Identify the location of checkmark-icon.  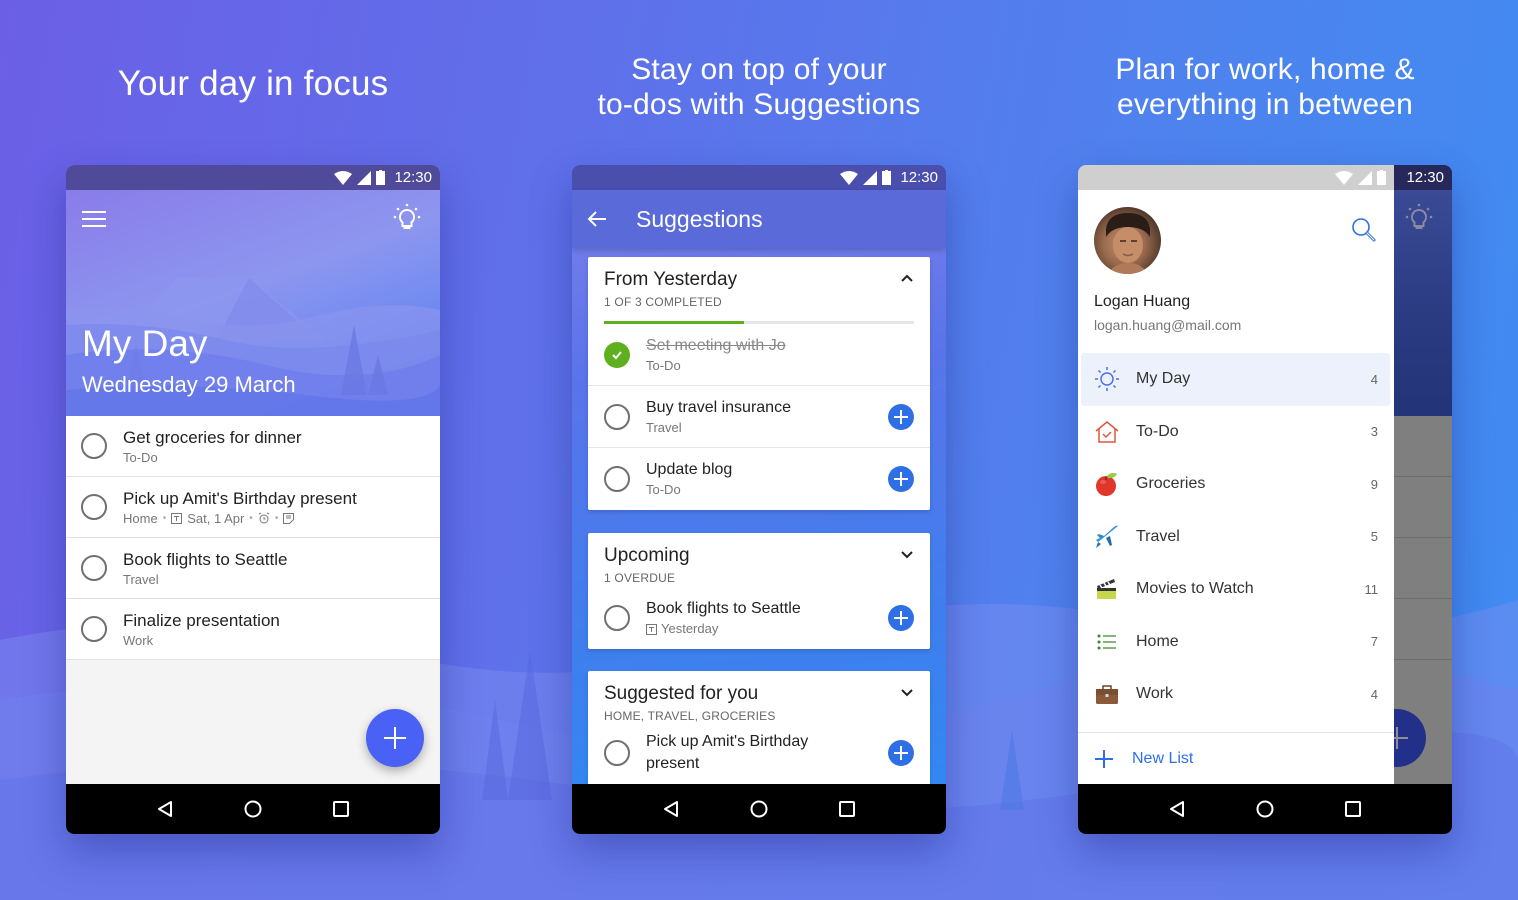
(617, 354).